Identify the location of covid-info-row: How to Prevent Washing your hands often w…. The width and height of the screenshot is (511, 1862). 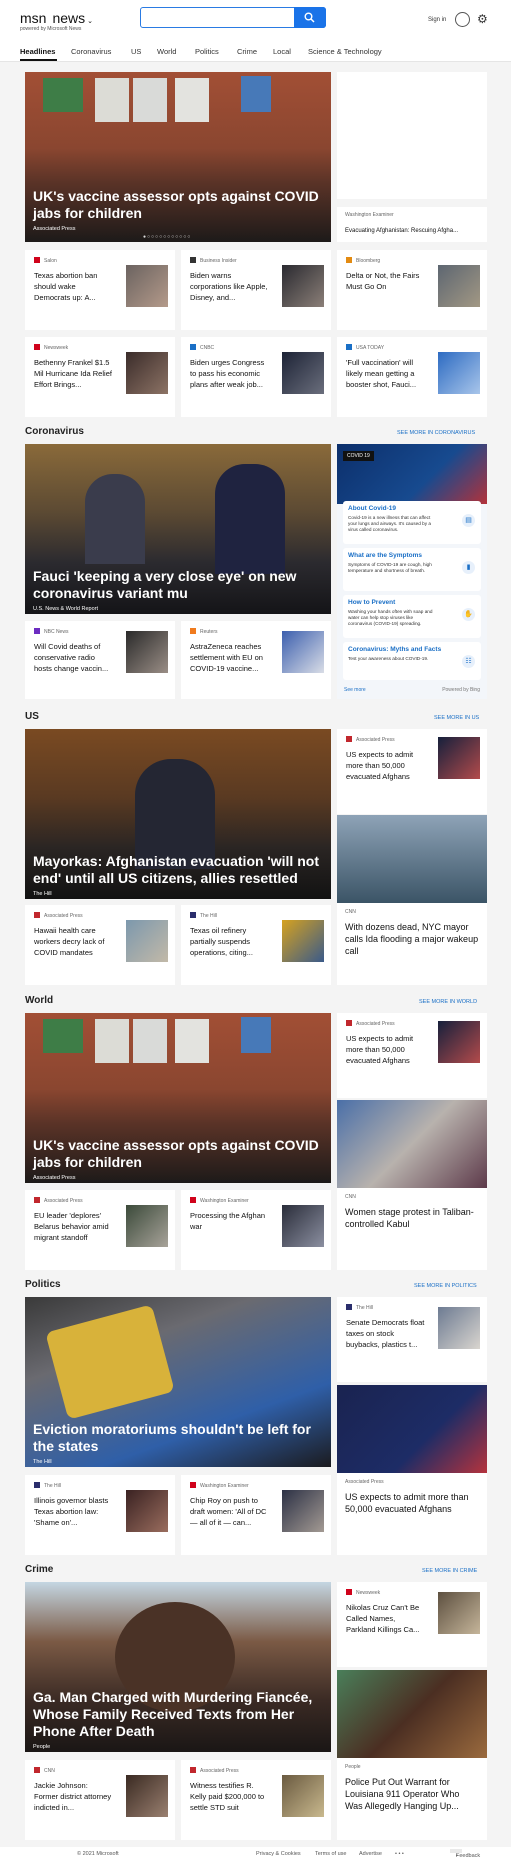
(412, 616).